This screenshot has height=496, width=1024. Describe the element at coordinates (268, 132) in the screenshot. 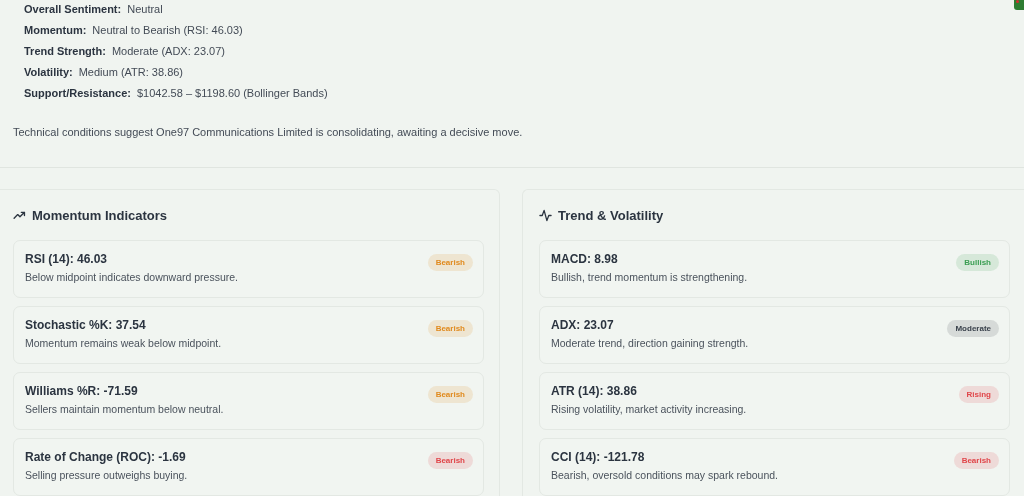

I see `conclusion-text: Technical conditions suggest One97 Communications Limited is consolidating, awaiting a decisive move.` at that location.